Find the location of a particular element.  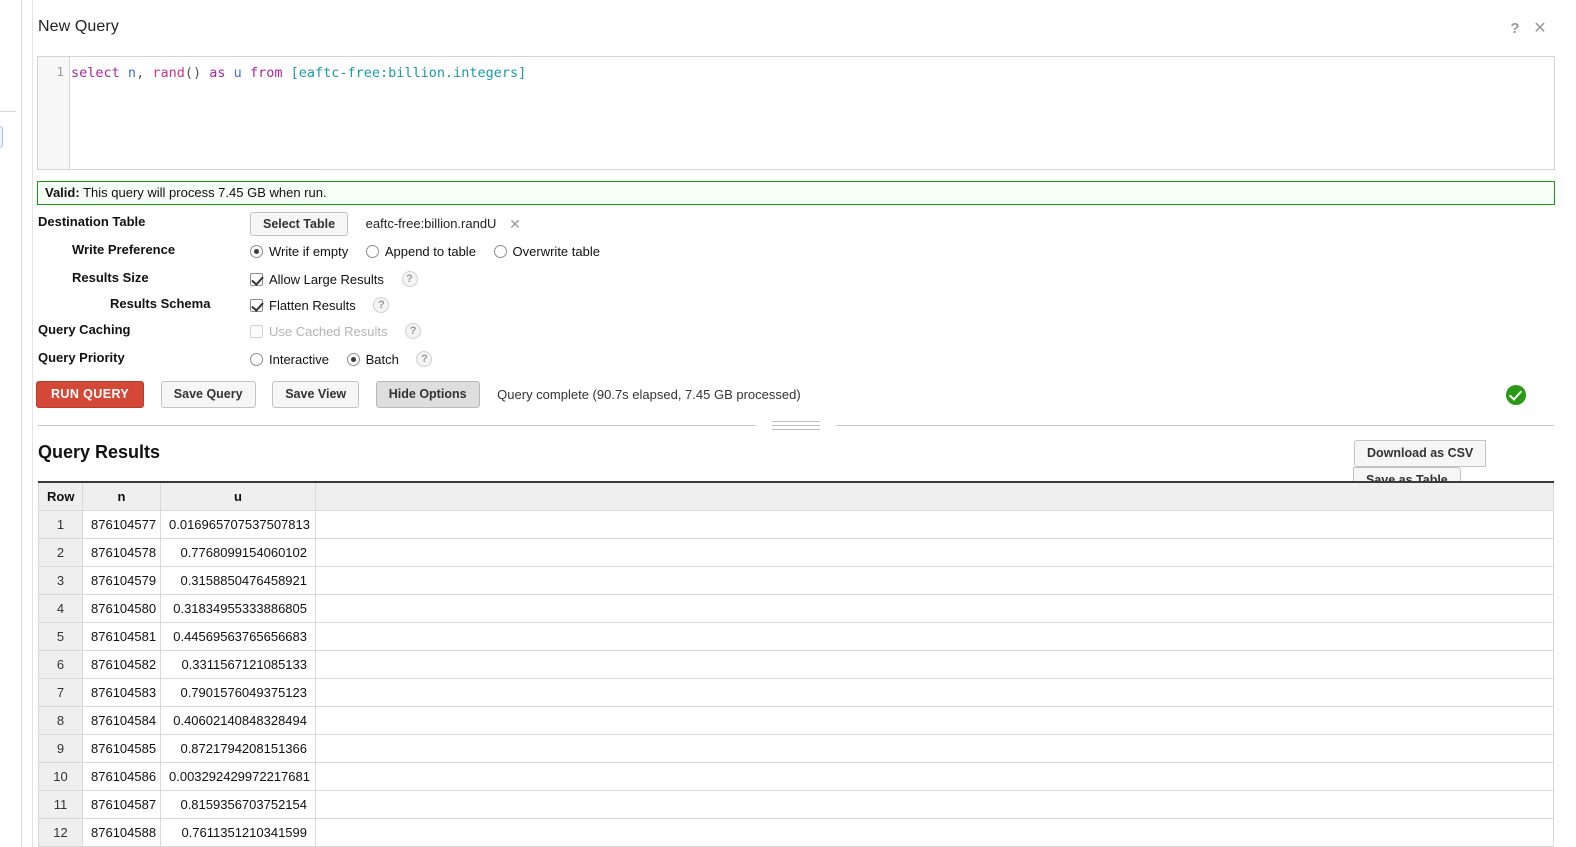

results-size-row: Results Size Allow Large Results ? is located at coordinates (796, 280).